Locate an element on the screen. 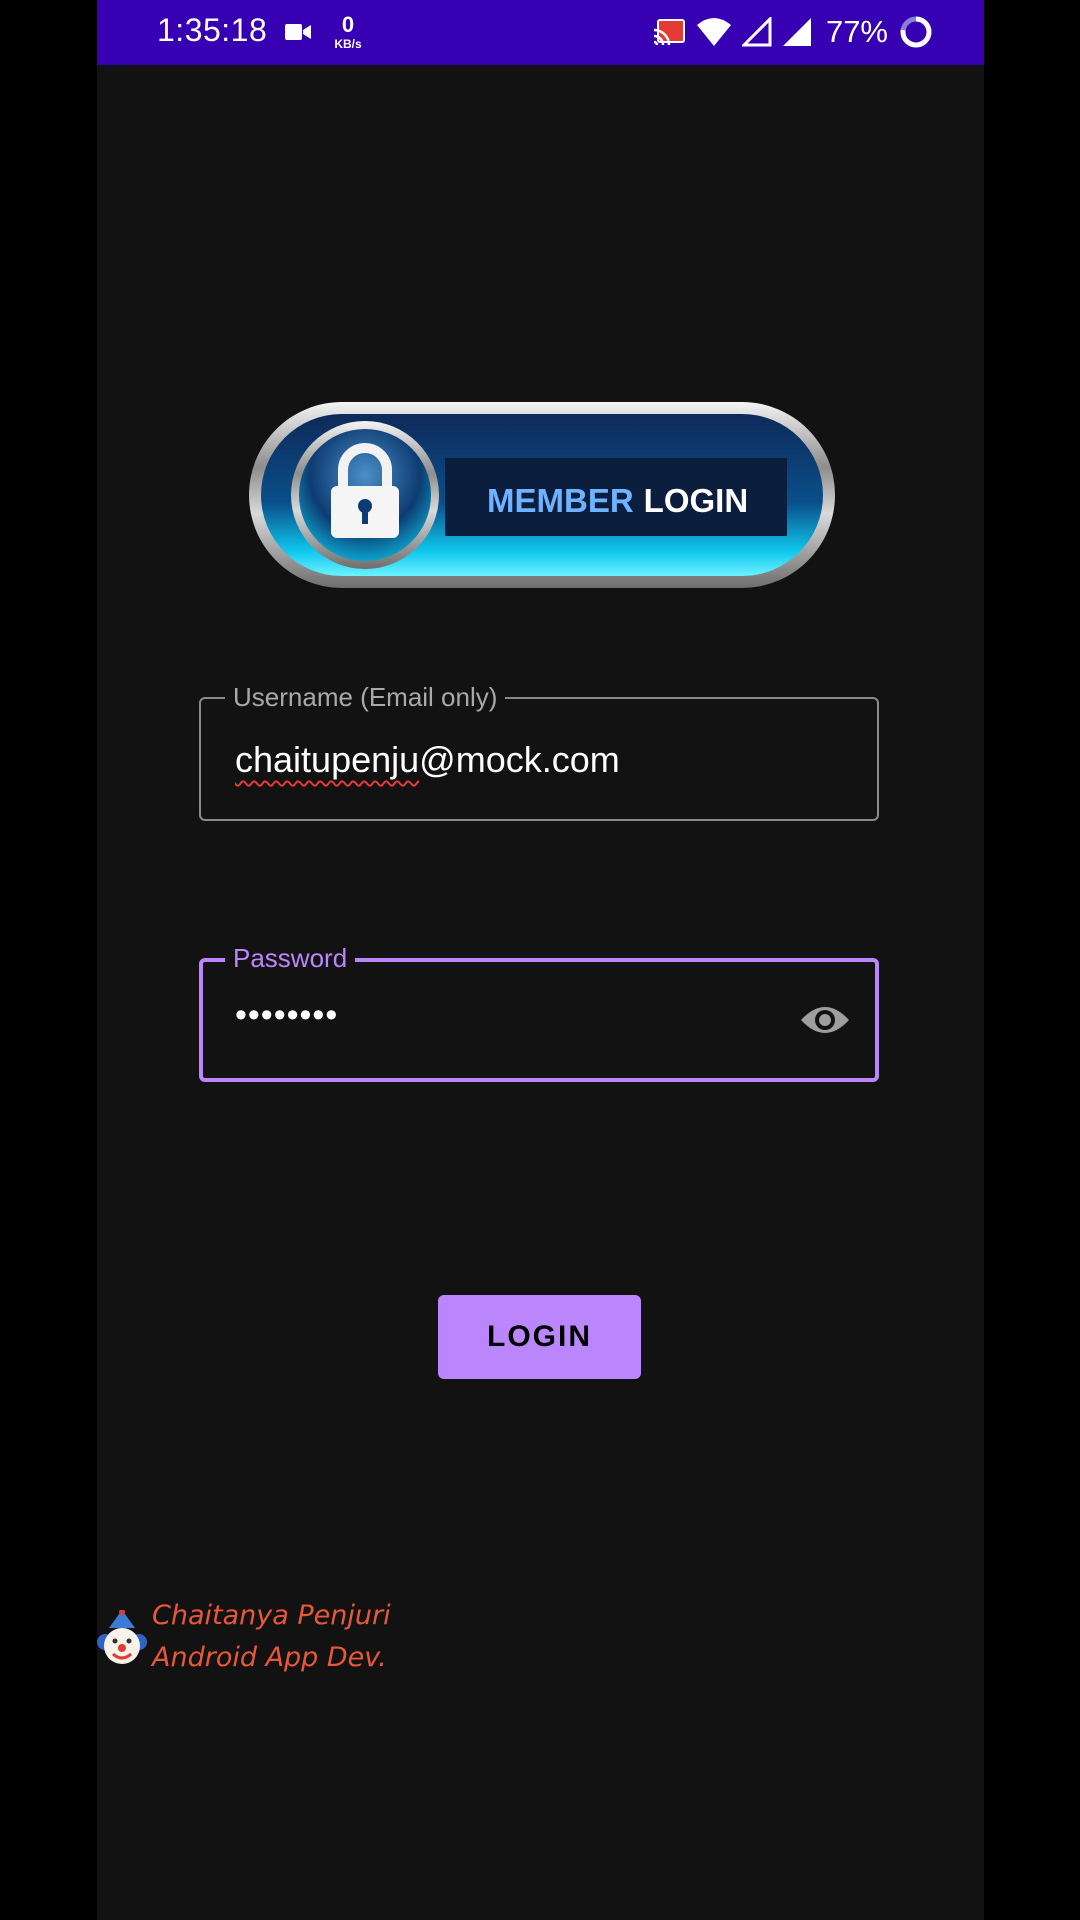 The width and height of the screenshot is (1080, 1920). credit-role: Android App Dev. is located at coordinates (269, 1657).